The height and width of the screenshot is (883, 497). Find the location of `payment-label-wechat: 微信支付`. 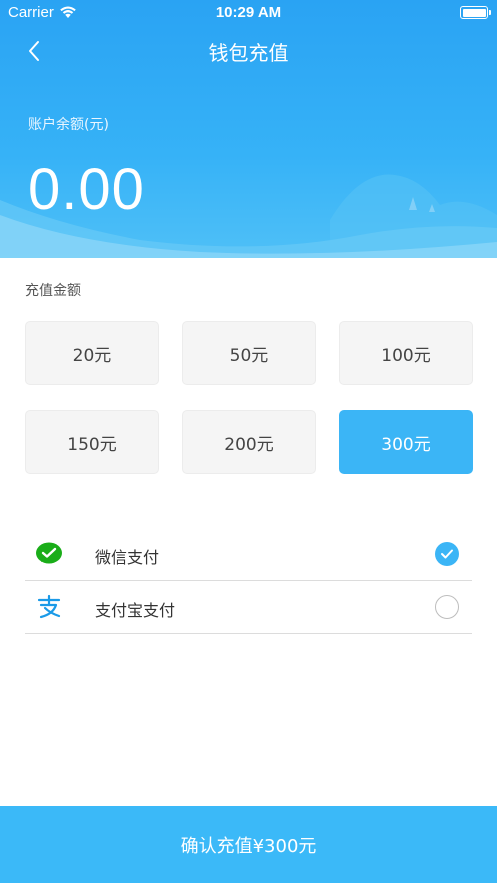

payment-label-wechat: 微信支付 is located at coordinates (127, 557).